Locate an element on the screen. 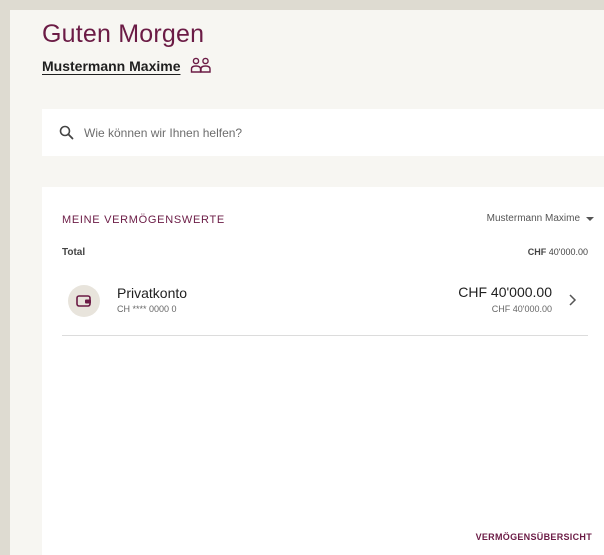 Image resolution: width=604 pixels, height=555 pixels. account-iban: CH **** 0000 0 is located at coordinates (147, 309).